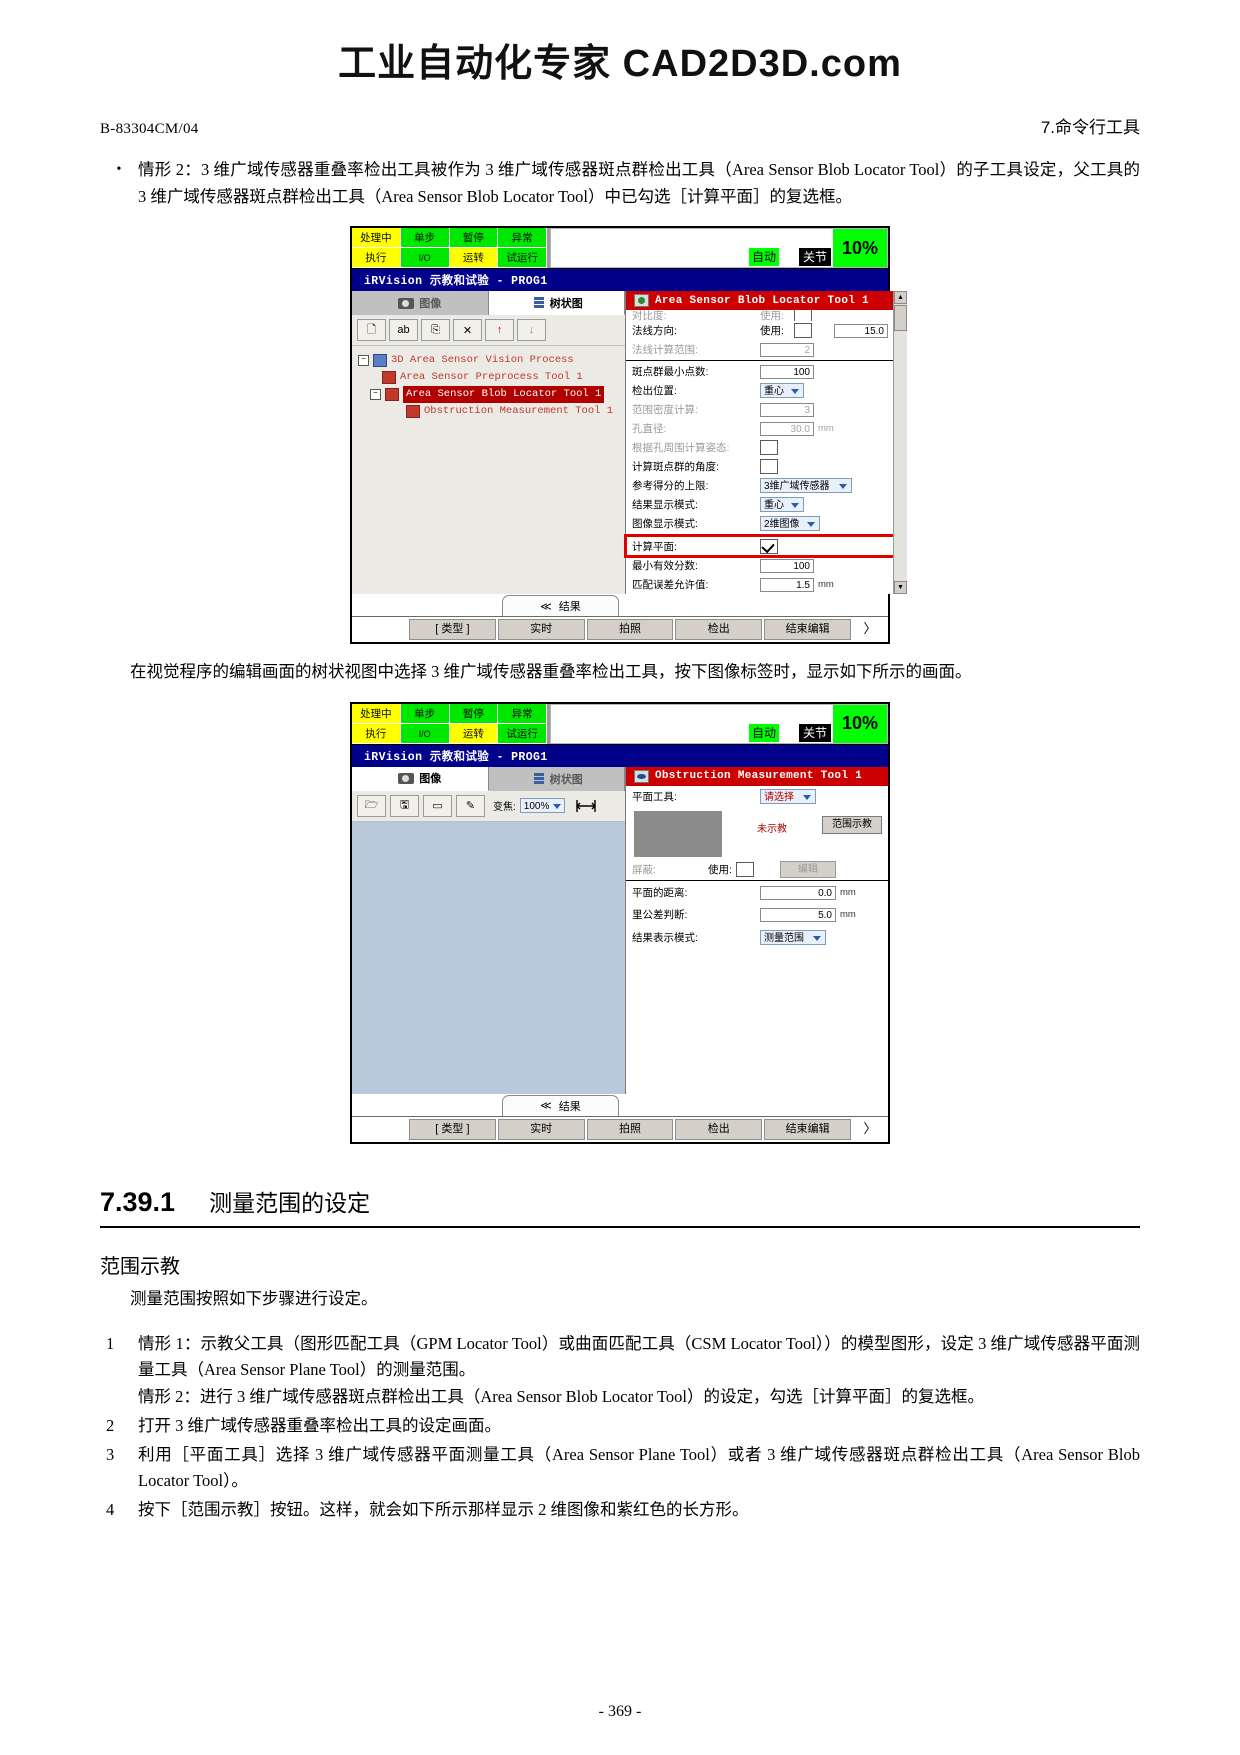  I want to click on tree-node-blob-locator: − Area Sensor Blob Locator Tool 1, so click(488, 395).